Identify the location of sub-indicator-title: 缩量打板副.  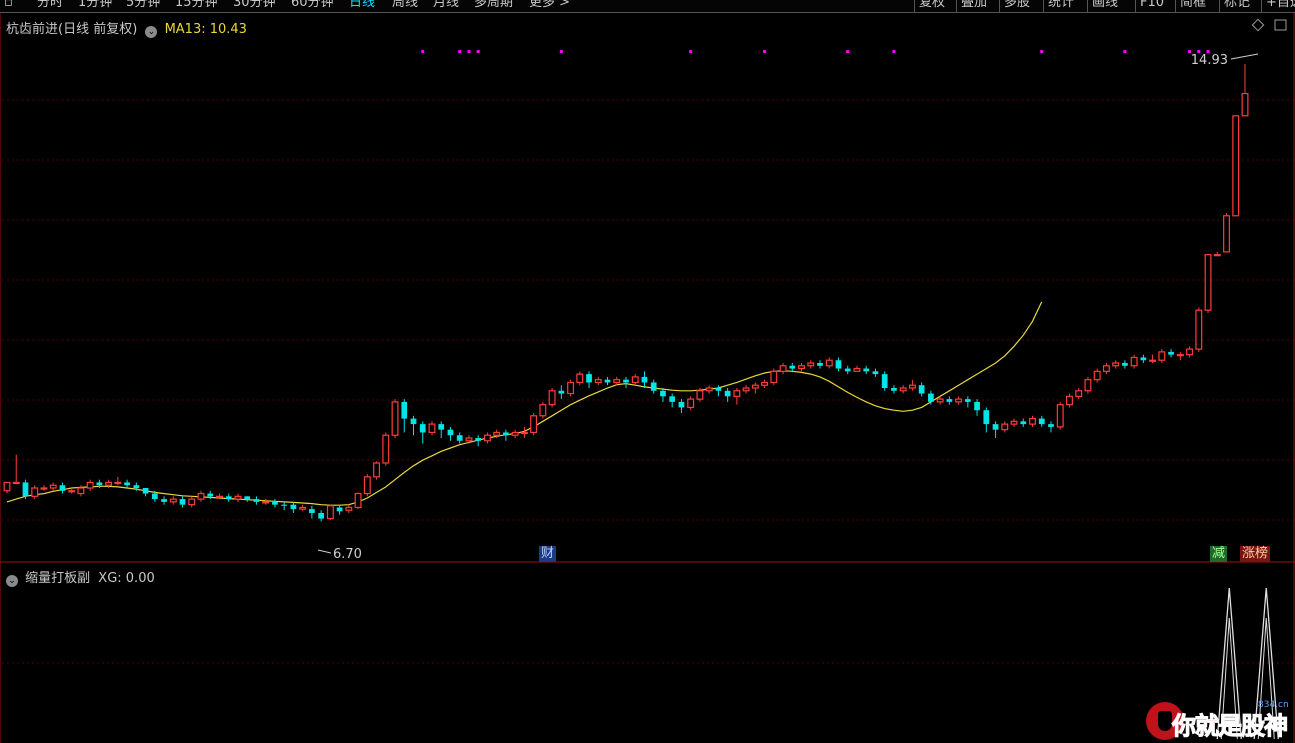
(58, 578).